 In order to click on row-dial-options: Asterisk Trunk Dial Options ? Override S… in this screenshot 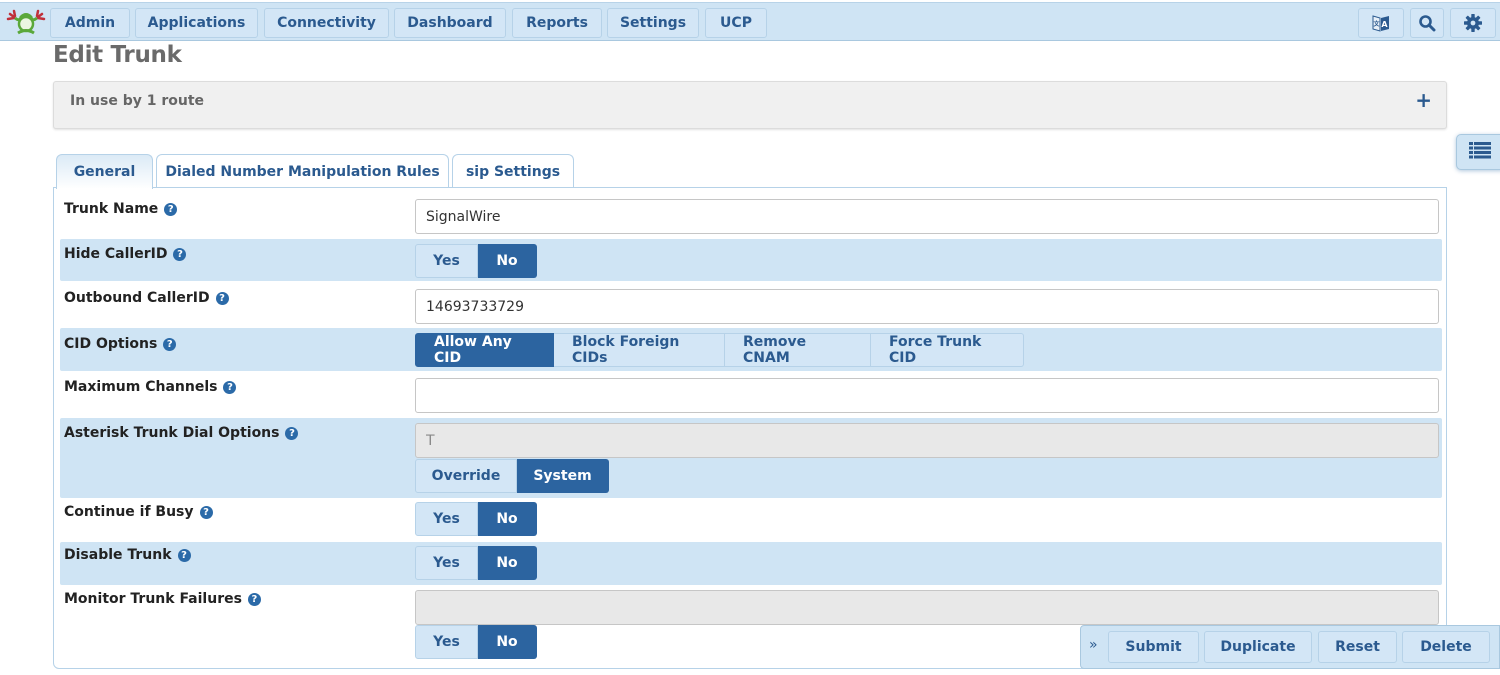, I will do `click(751, 458)`.